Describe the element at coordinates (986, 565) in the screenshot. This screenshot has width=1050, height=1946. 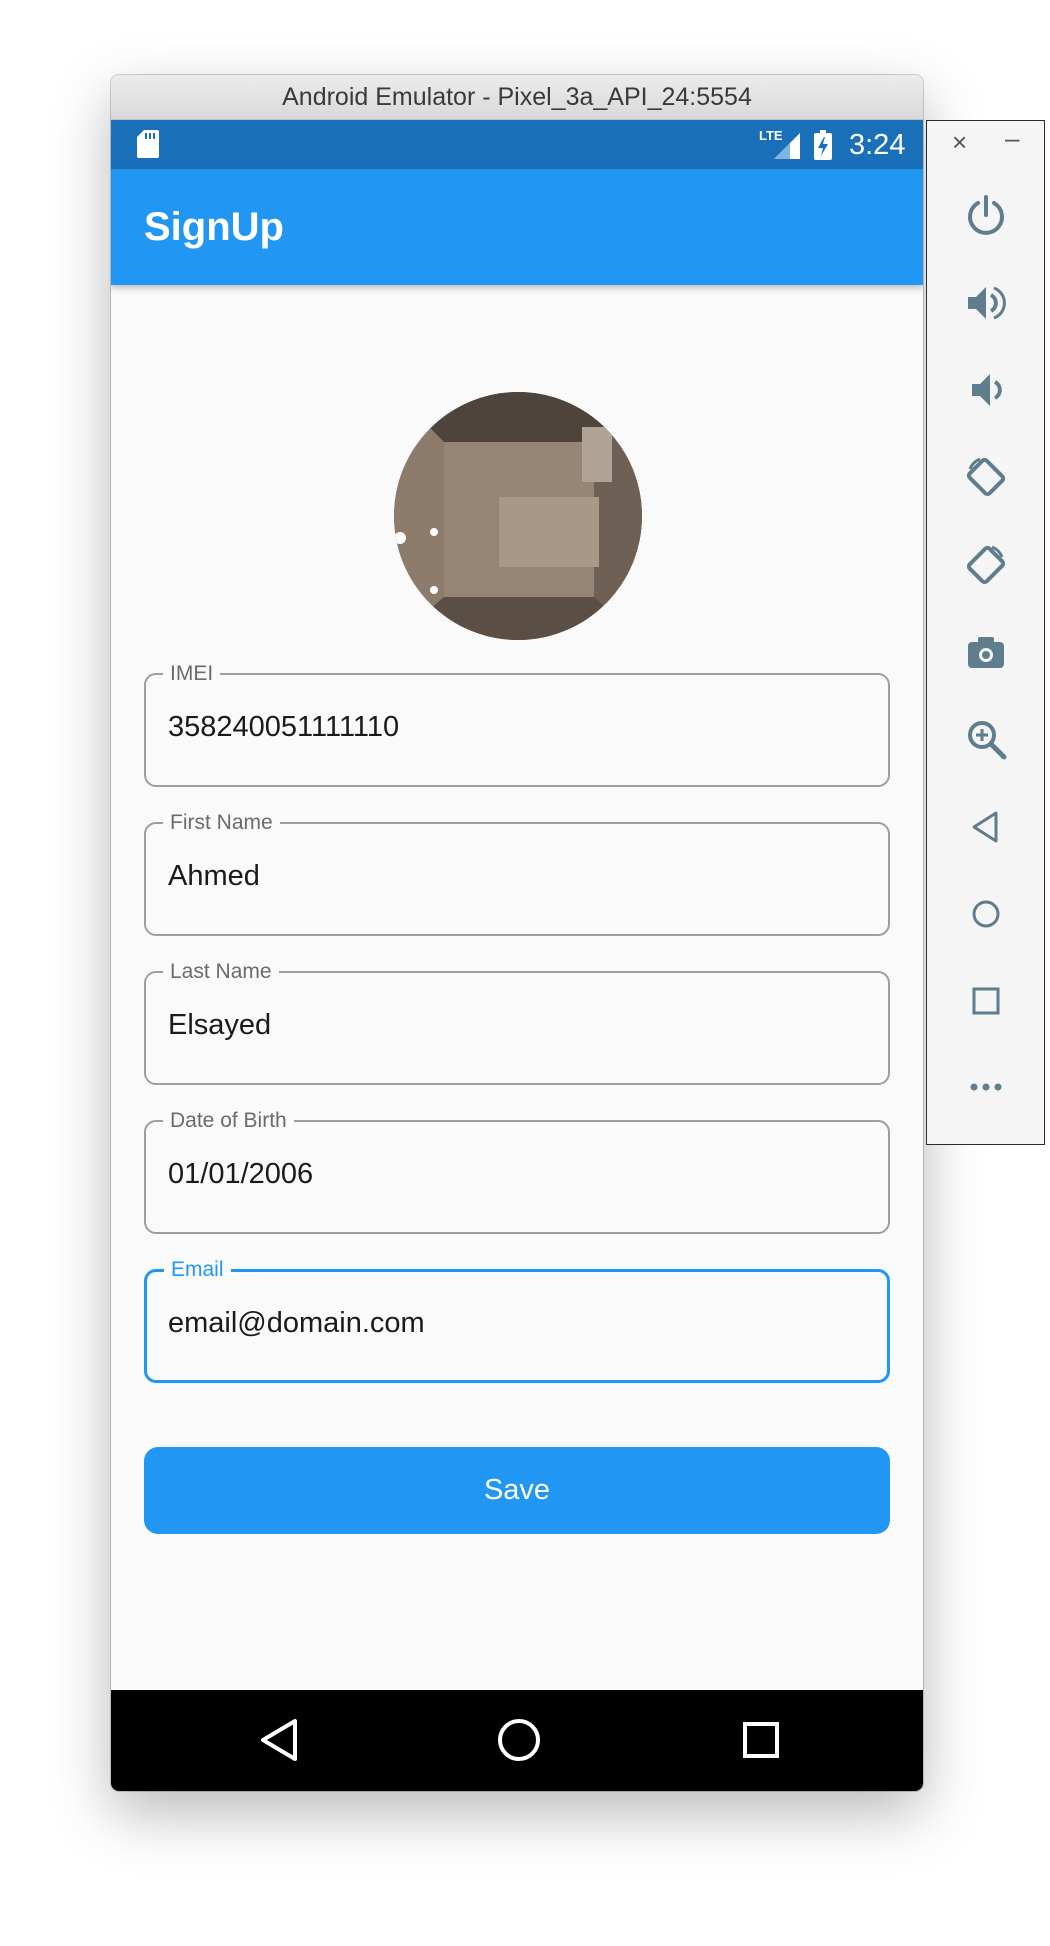
I see `rotate-right-icon` at that location.